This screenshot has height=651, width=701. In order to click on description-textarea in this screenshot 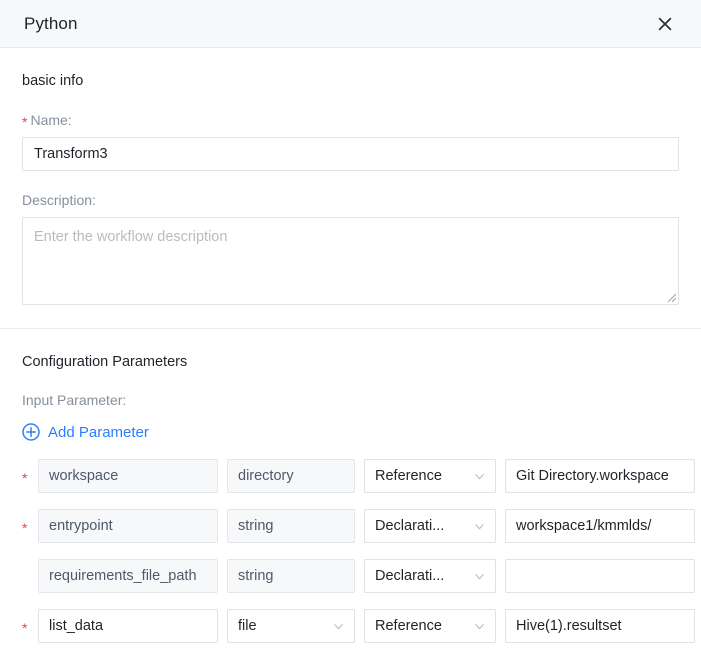, I will do `click(350, 261)`.